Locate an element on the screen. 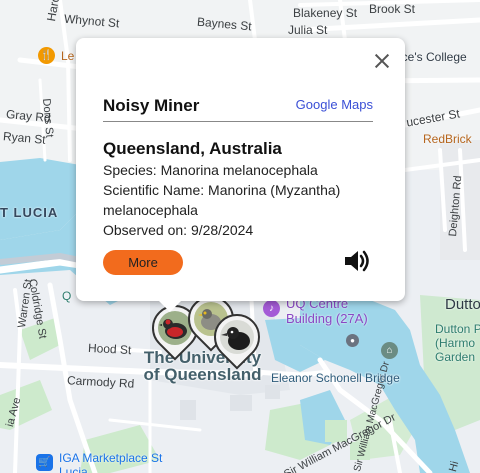 This screenshot has height=473, width=480. redbrick-label: RedBrick is located at coordinates (447, 139).